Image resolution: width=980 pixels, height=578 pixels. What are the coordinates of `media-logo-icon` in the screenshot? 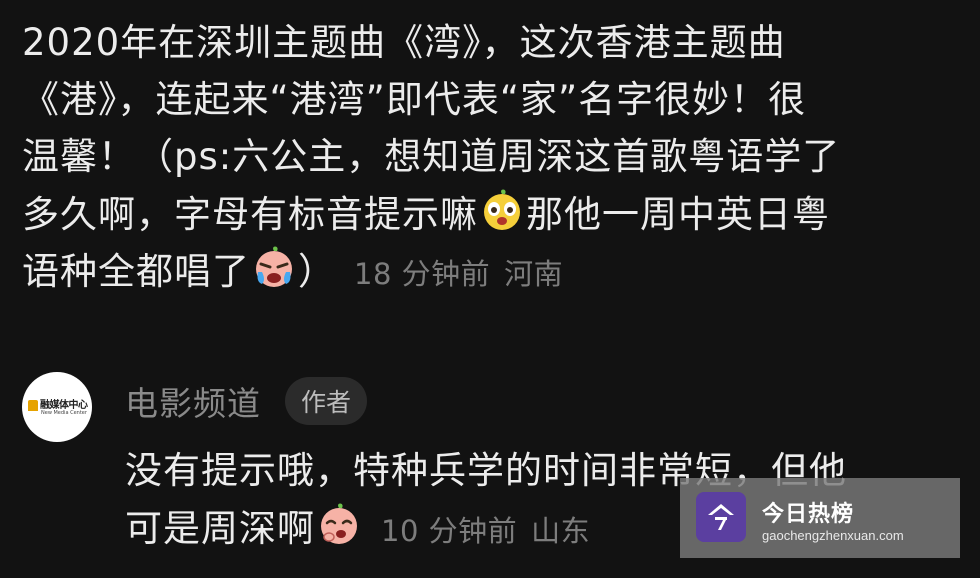 It's located at (33, 405).